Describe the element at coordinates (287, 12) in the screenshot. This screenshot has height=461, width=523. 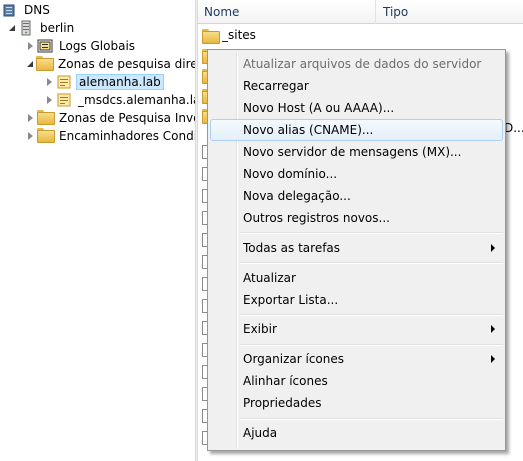
I see `column-header-nome: Nome` at that location.